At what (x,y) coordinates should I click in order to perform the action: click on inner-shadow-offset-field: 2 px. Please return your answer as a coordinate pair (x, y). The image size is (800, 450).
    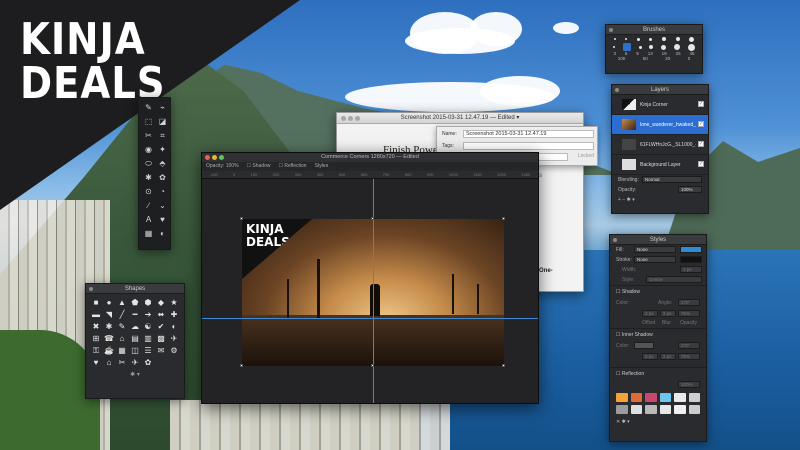
    Looking at the image, I should click on (650, 356).